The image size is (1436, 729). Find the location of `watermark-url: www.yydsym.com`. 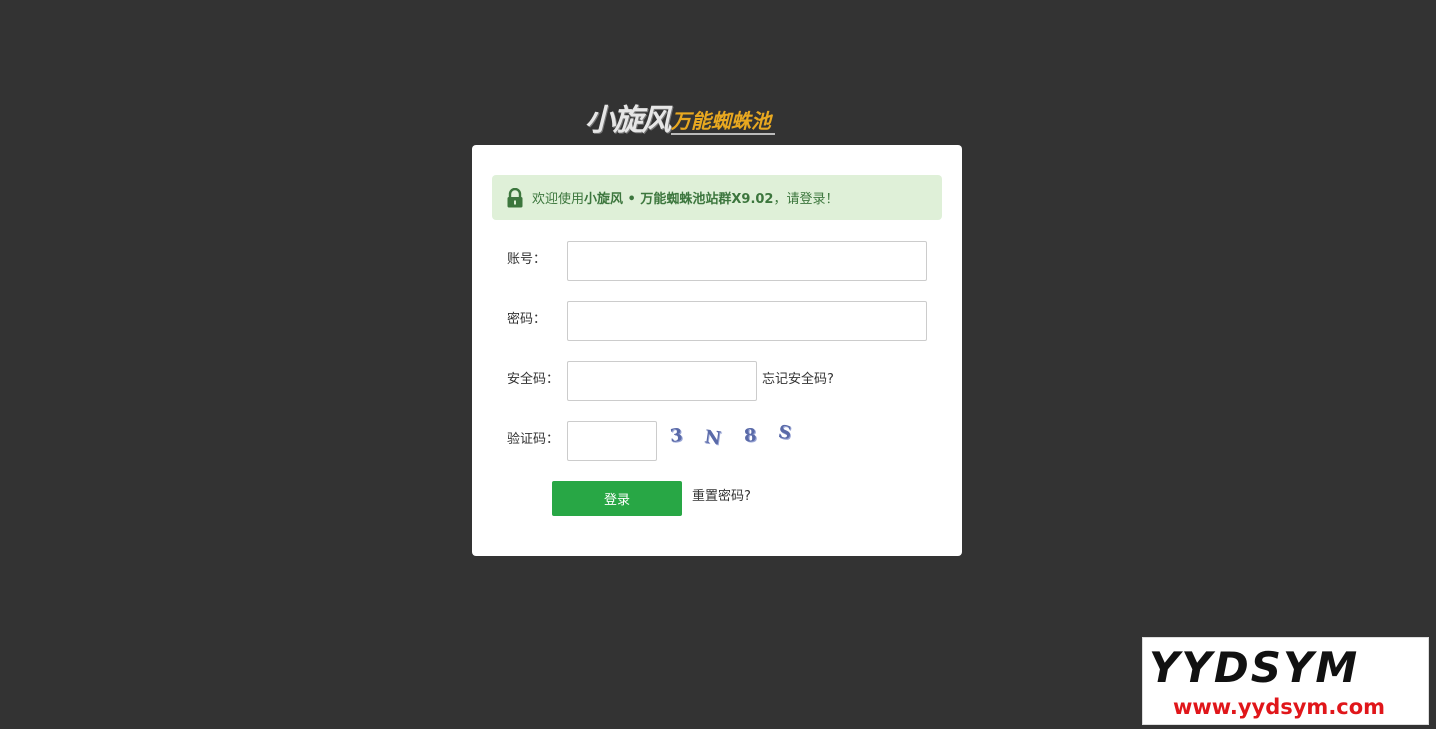

watermark-url: www.yydsym.com is located at coordinates (1279, 707).